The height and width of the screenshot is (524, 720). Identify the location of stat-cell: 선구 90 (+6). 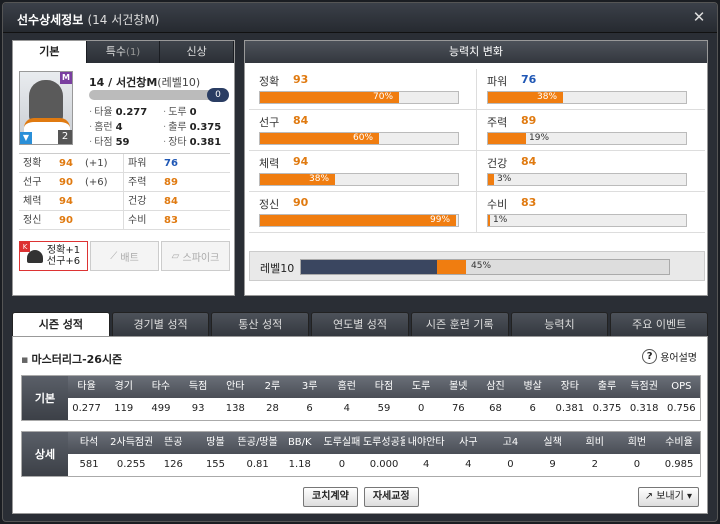
(71, 182).